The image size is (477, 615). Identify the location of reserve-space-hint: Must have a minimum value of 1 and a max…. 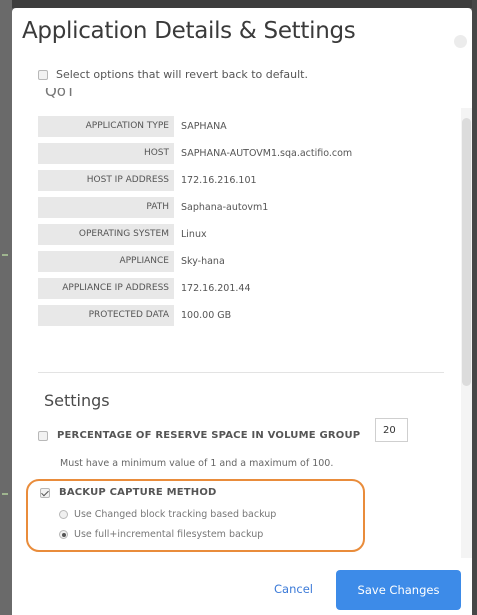
(197, 463).